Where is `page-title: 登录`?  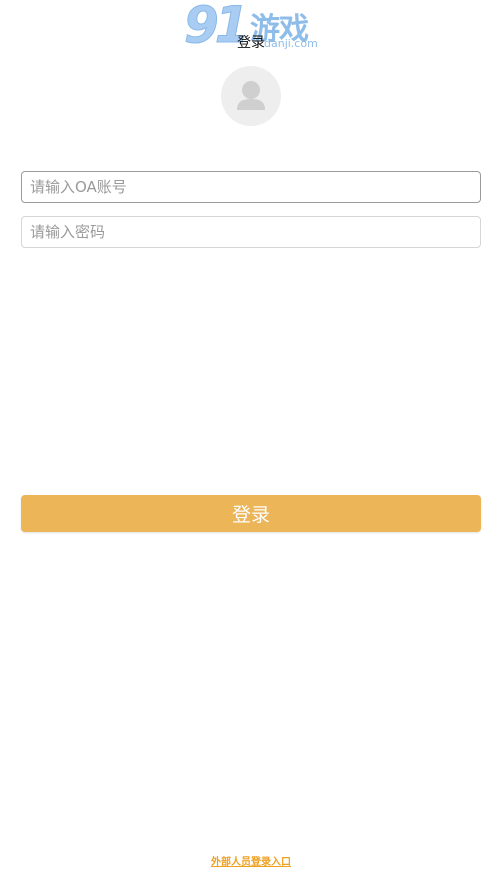 page-title: 登录 is located at coordinates (251, 43).